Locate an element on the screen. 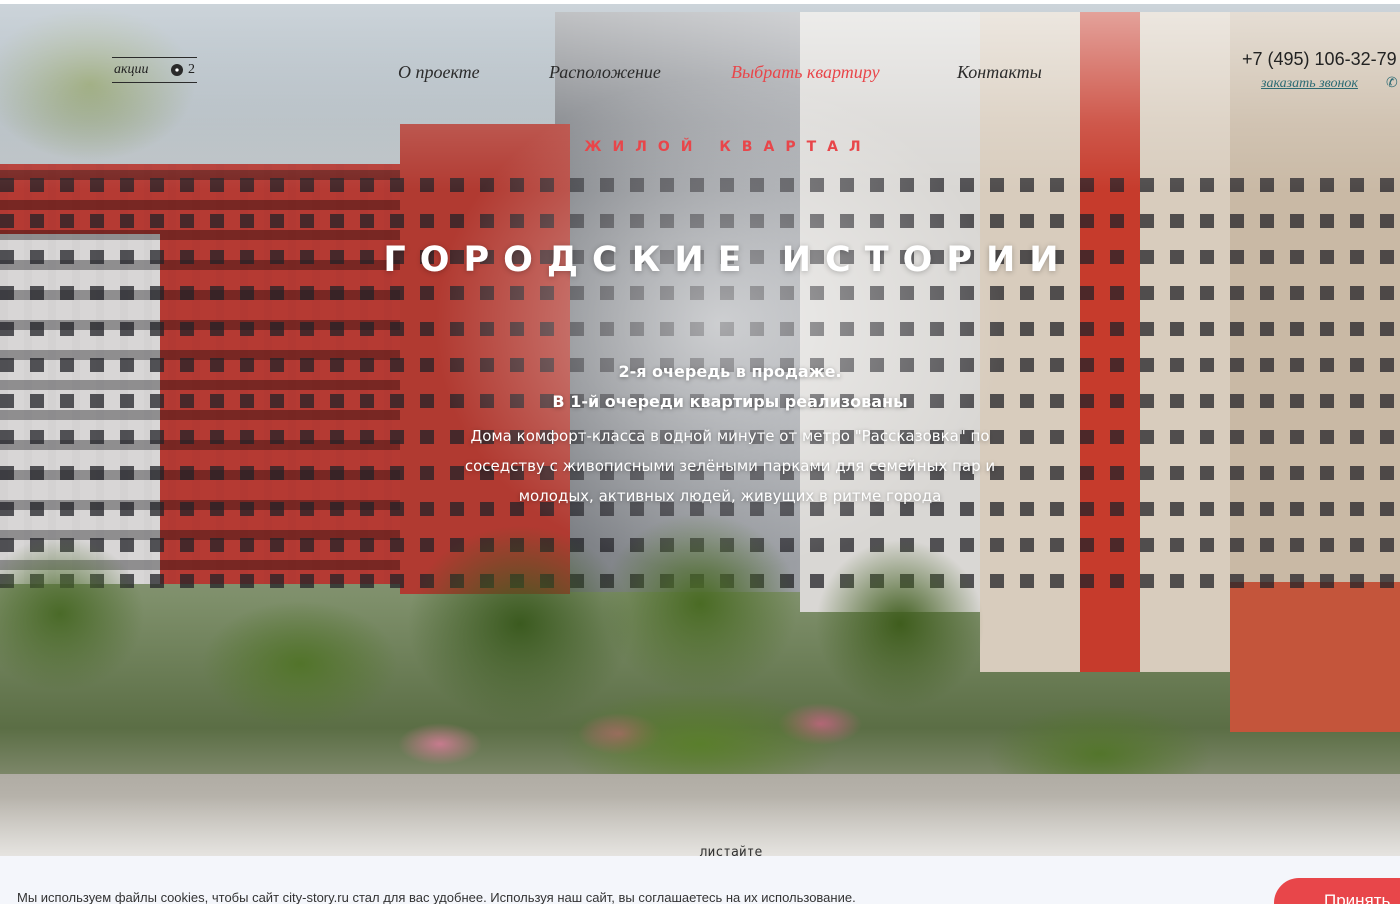 The width and height of the screenshot is (1400, 904). accept-label: Принять is located at coordinates (1357, 897).